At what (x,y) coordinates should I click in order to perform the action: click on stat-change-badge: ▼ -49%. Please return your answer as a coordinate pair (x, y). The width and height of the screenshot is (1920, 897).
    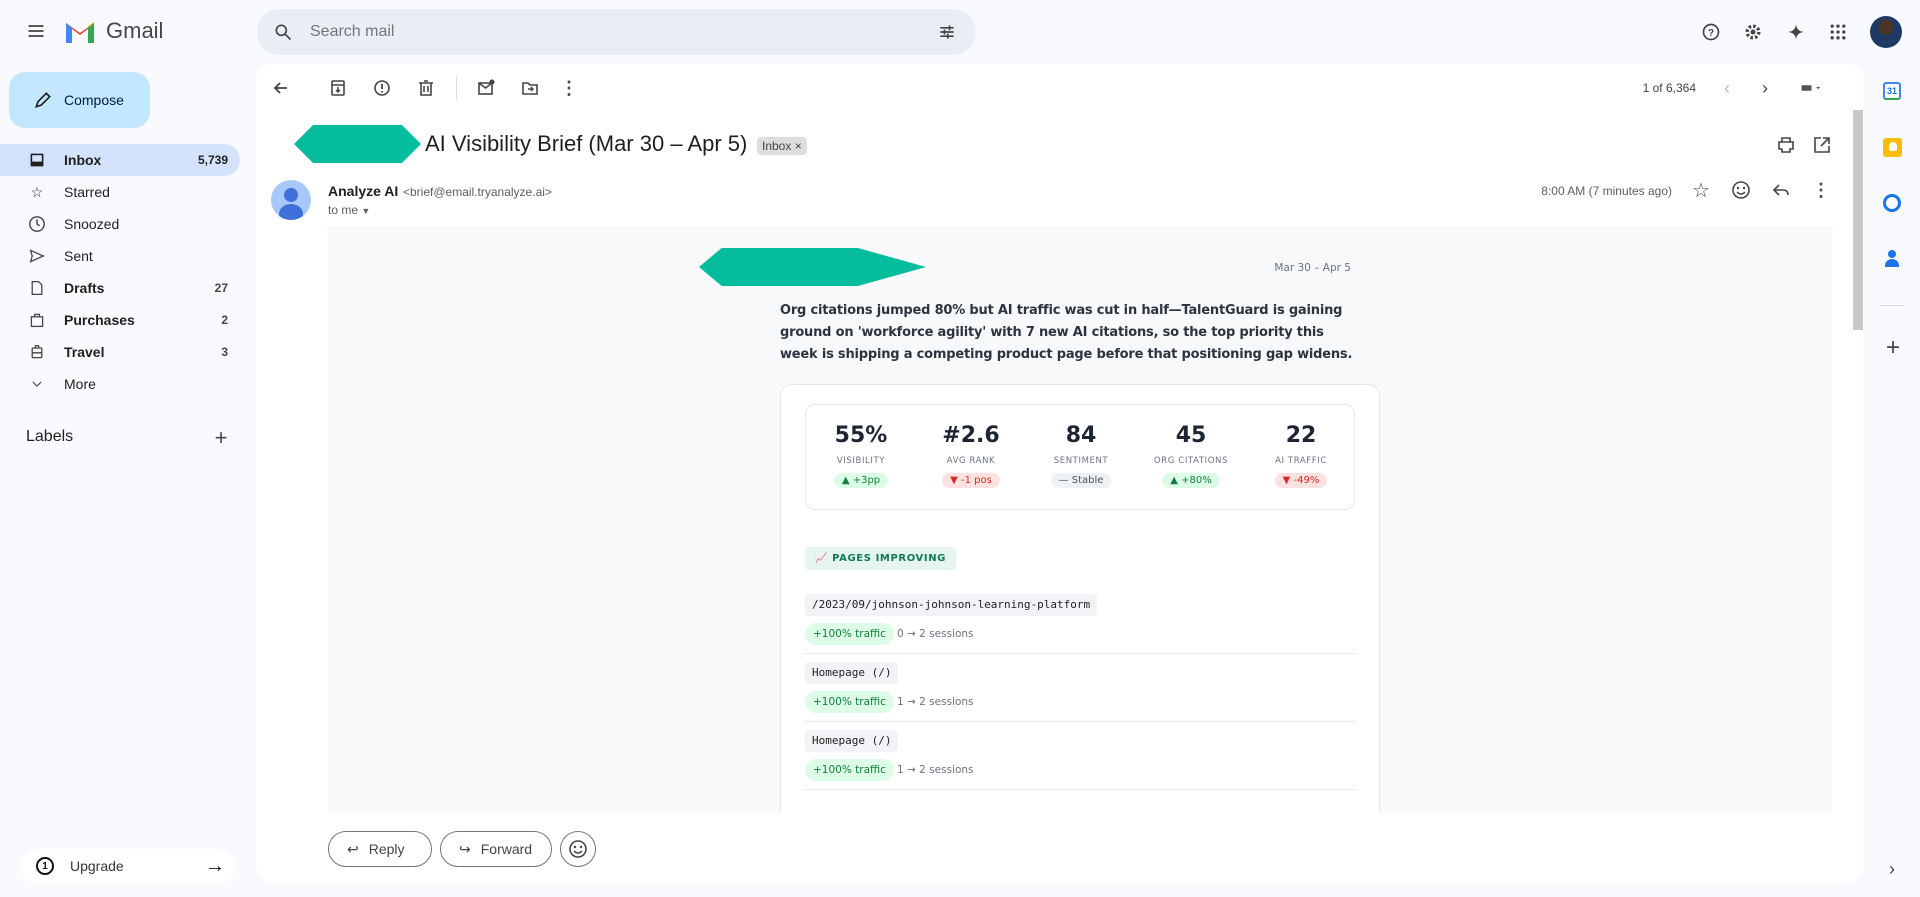
    Looking at the image, I should click on (1301, 480).